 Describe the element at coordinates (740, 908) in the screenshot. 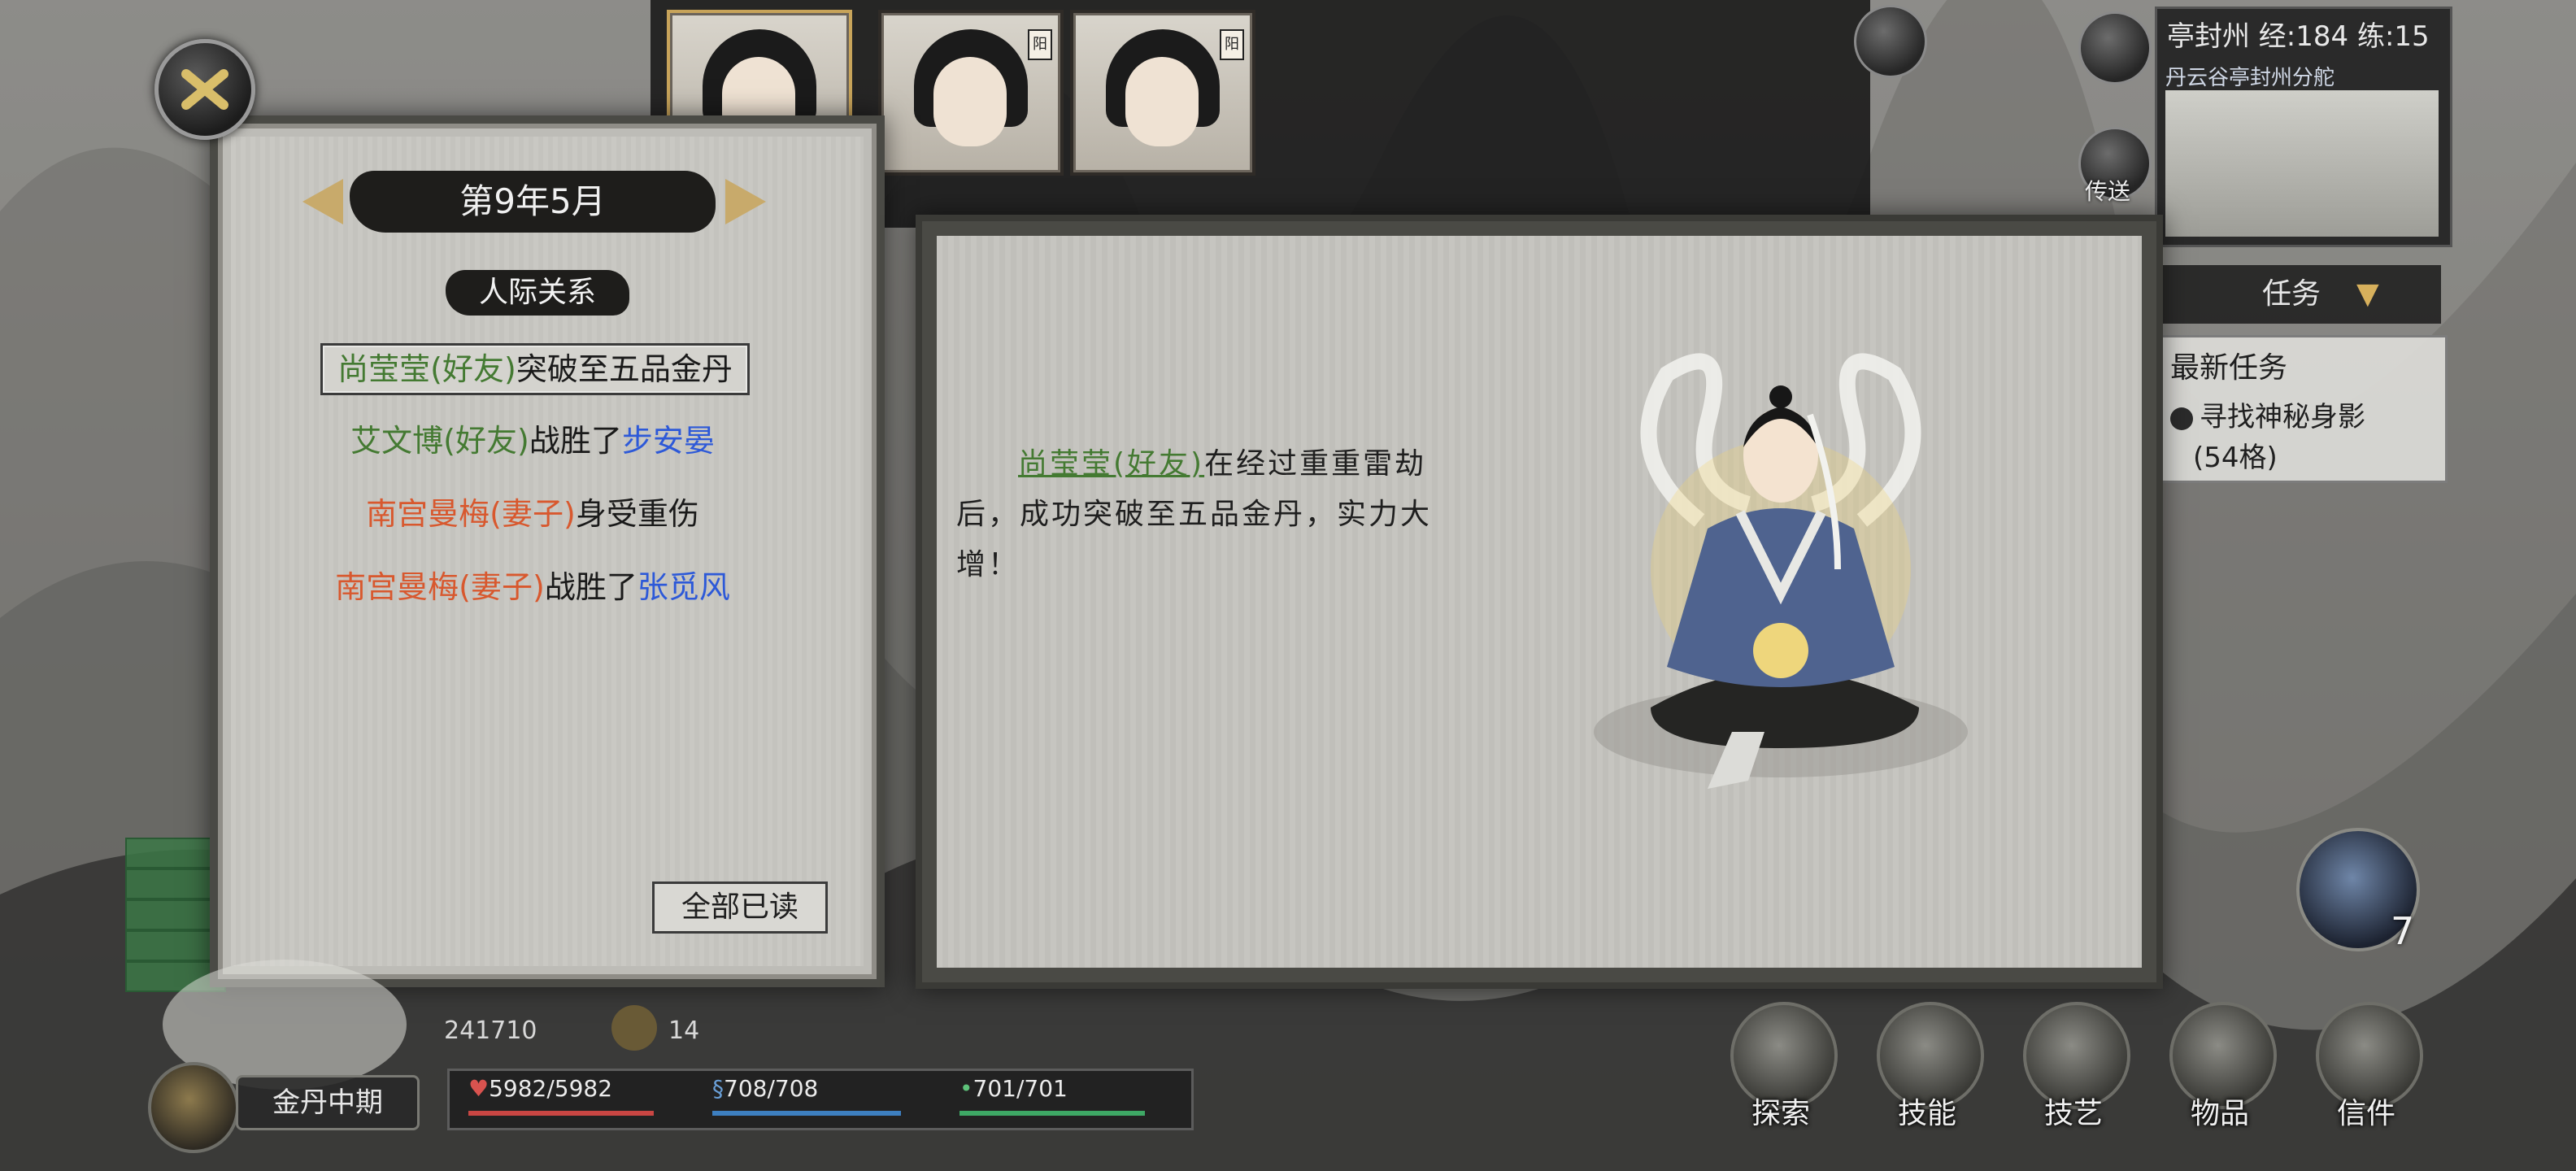

I see `mark-all-read-button: 全部已读` at that location.